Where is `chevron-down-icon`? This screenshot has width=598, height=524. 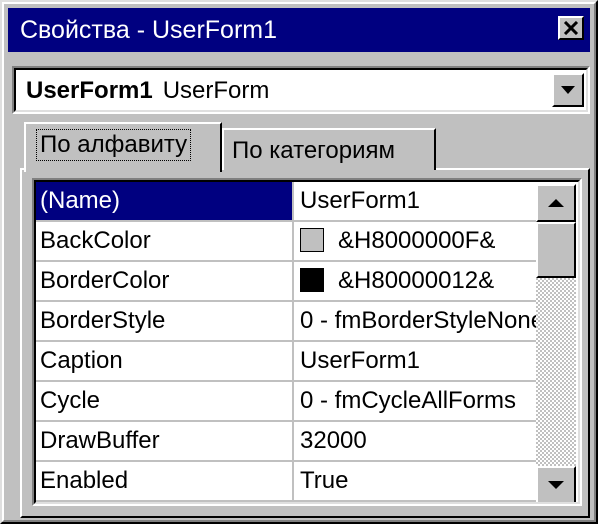
chevron-down-icon is located at coordinates (568, 90).